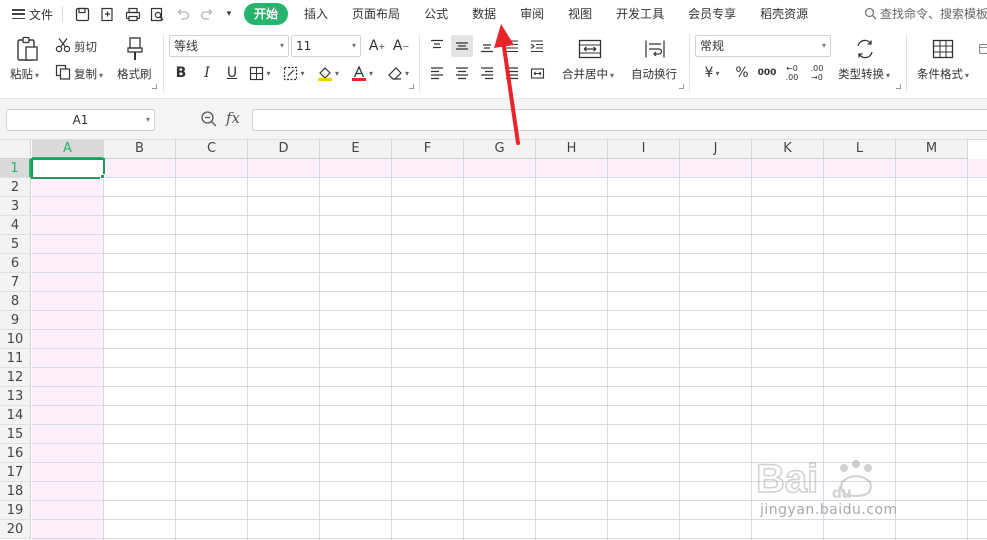 This screenshot has height=540, width=987. What do you see at coordinates (182, 14) in the screenshot?
I see `undo-icon` at bounding box center [182, 14].